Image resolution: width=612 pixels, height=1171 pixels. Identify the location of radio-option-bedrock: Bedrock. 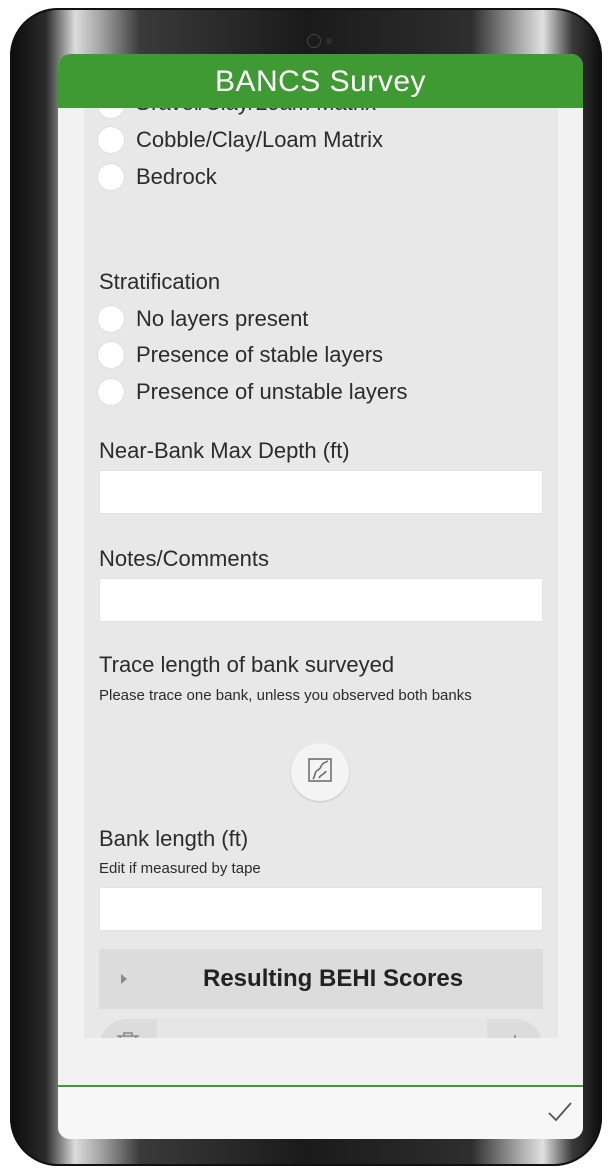
(157, 177).